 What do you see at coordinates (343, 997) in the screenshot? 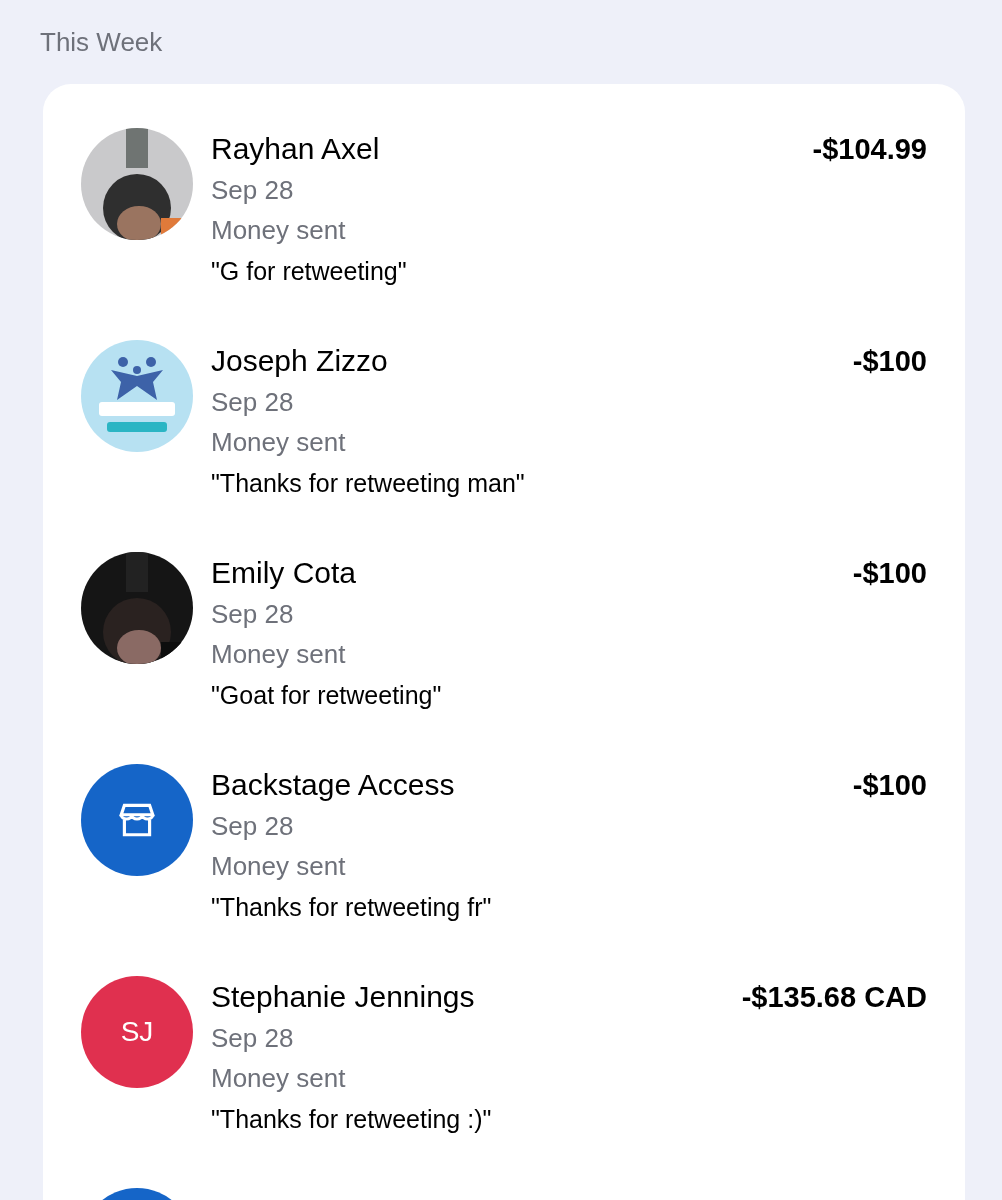
I see `contact-name: Stephanie Jennings` at bounding box center [343, 997].